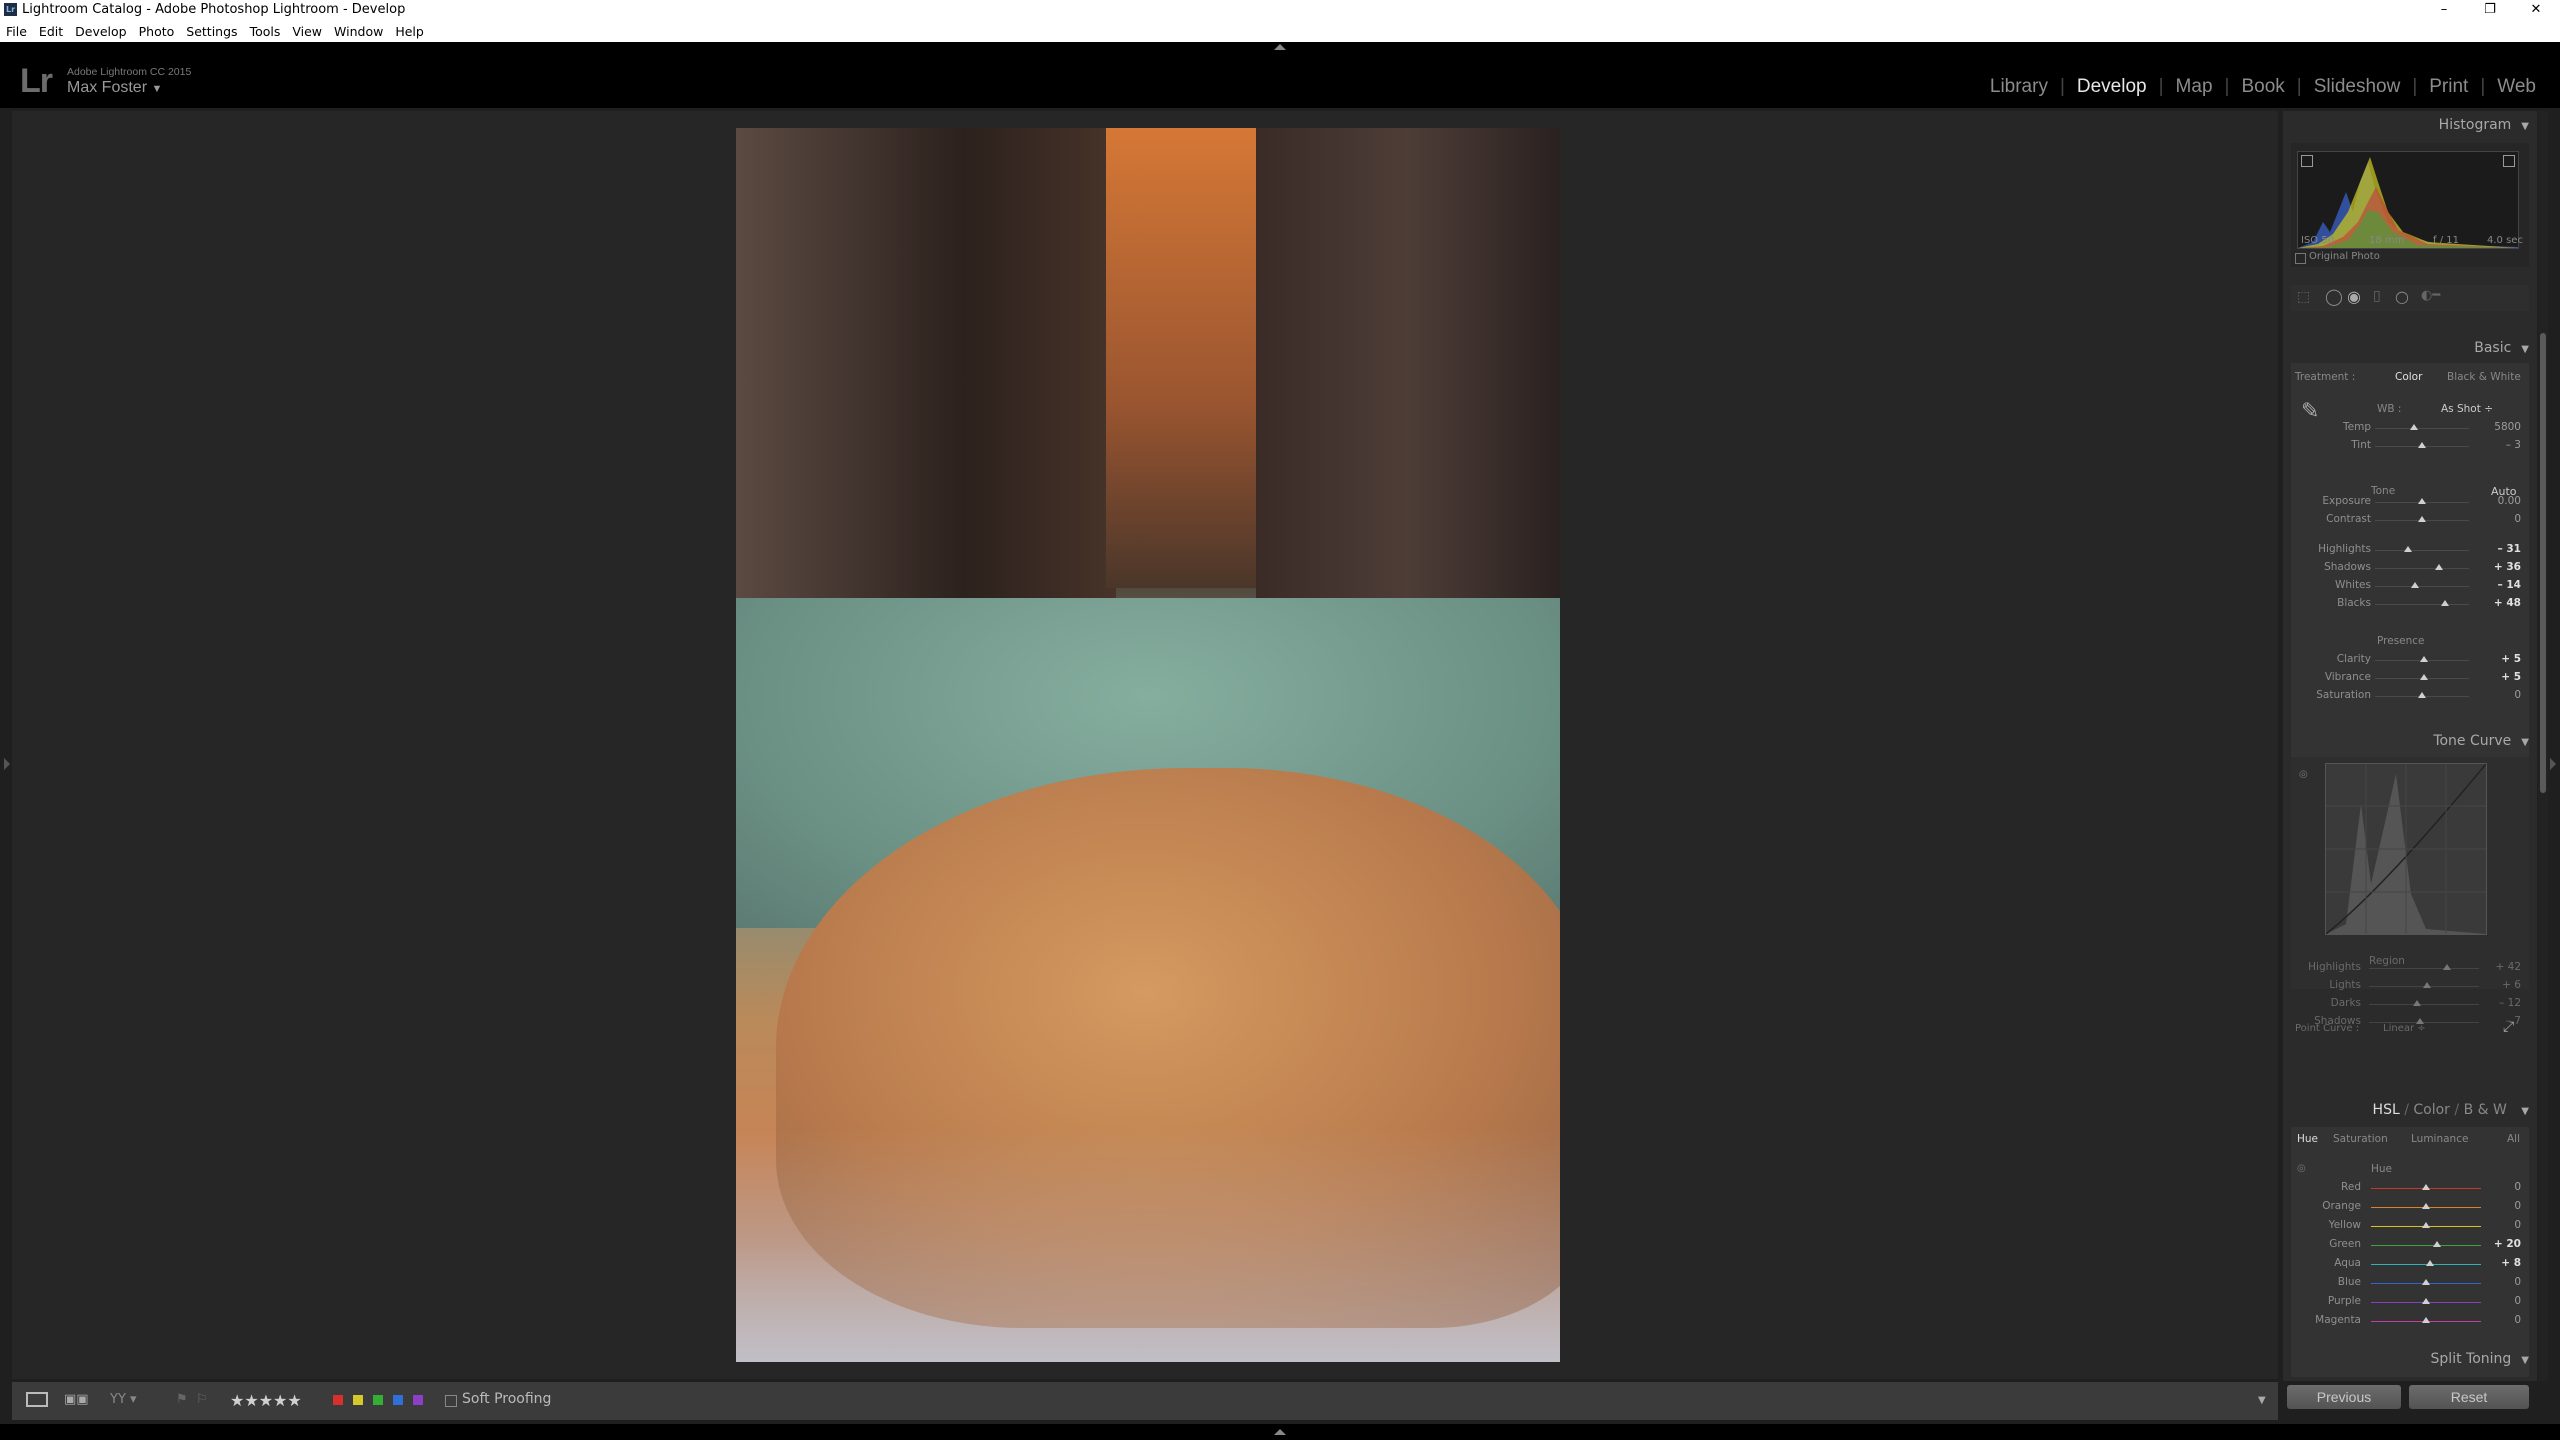 This screenshot has height=1440, width=2560. Describe the element at coordinates (2501, 348) in the screenshot. I see `basic-header: Basic ▼` at that location.